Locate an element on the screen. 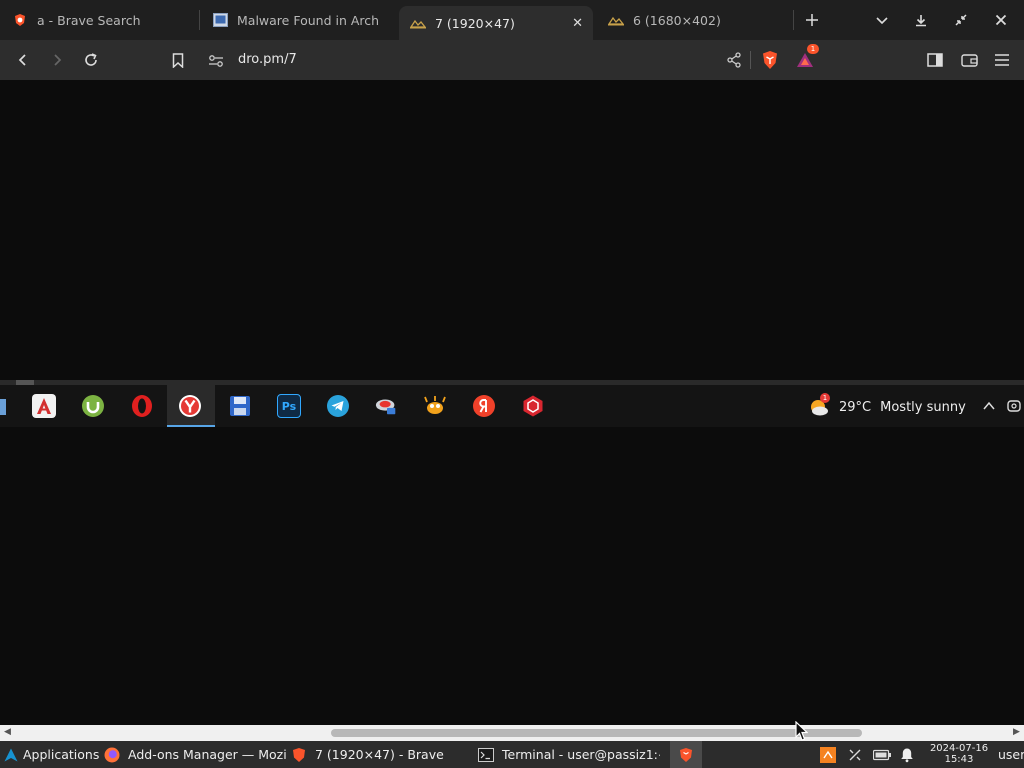 The image size is (1024, 768). hamburger-menu-icon is located at coordinates (1002, 60).